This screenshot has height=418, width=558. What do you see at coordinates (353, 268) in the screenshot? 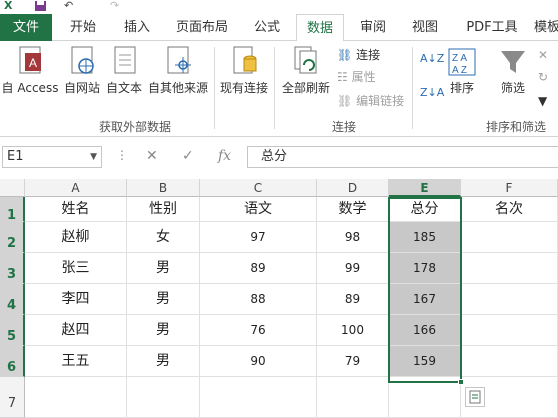
I see `cell-d3: 99` at bounding box center [353, 268].